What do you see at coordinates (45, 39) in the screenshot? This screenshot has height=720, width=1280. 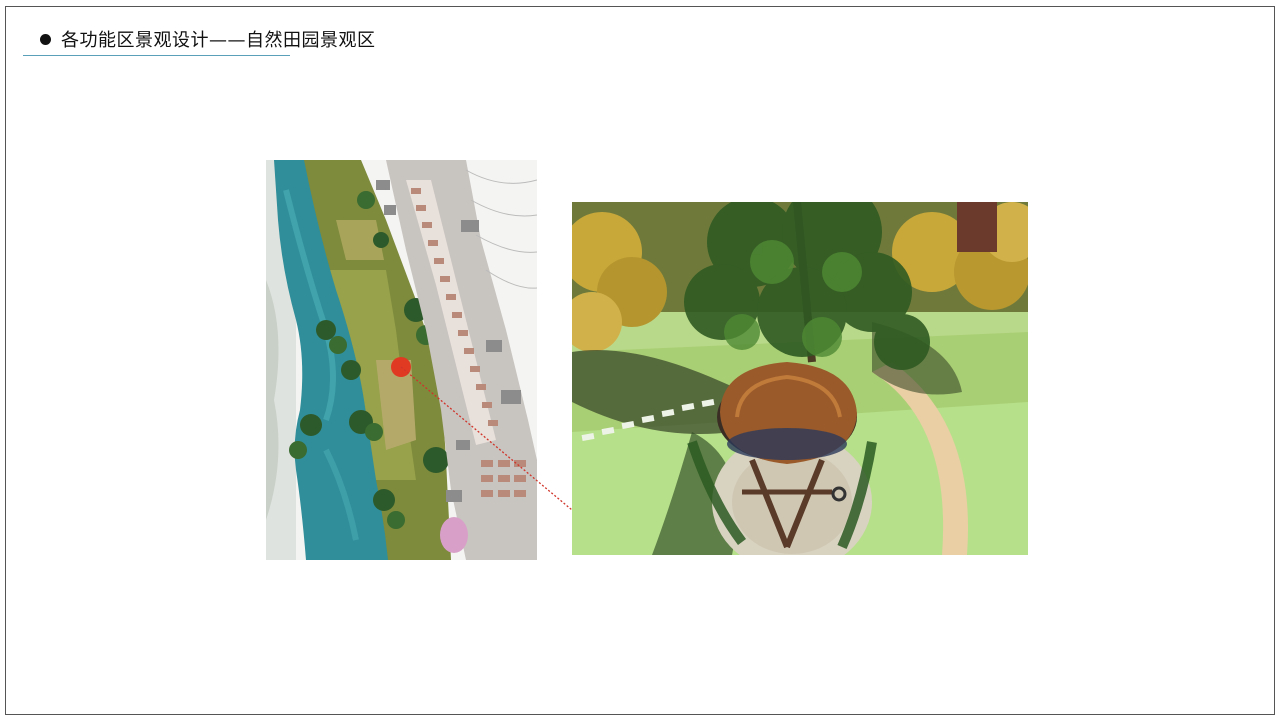 I see `bullet-icon` at bounding box center [45, 39].